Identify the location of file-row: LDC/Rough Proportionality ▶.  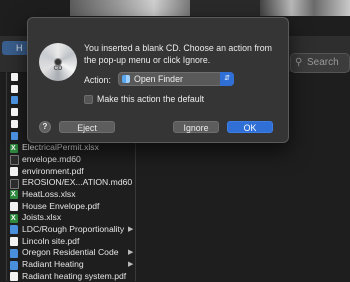
(70, 230).